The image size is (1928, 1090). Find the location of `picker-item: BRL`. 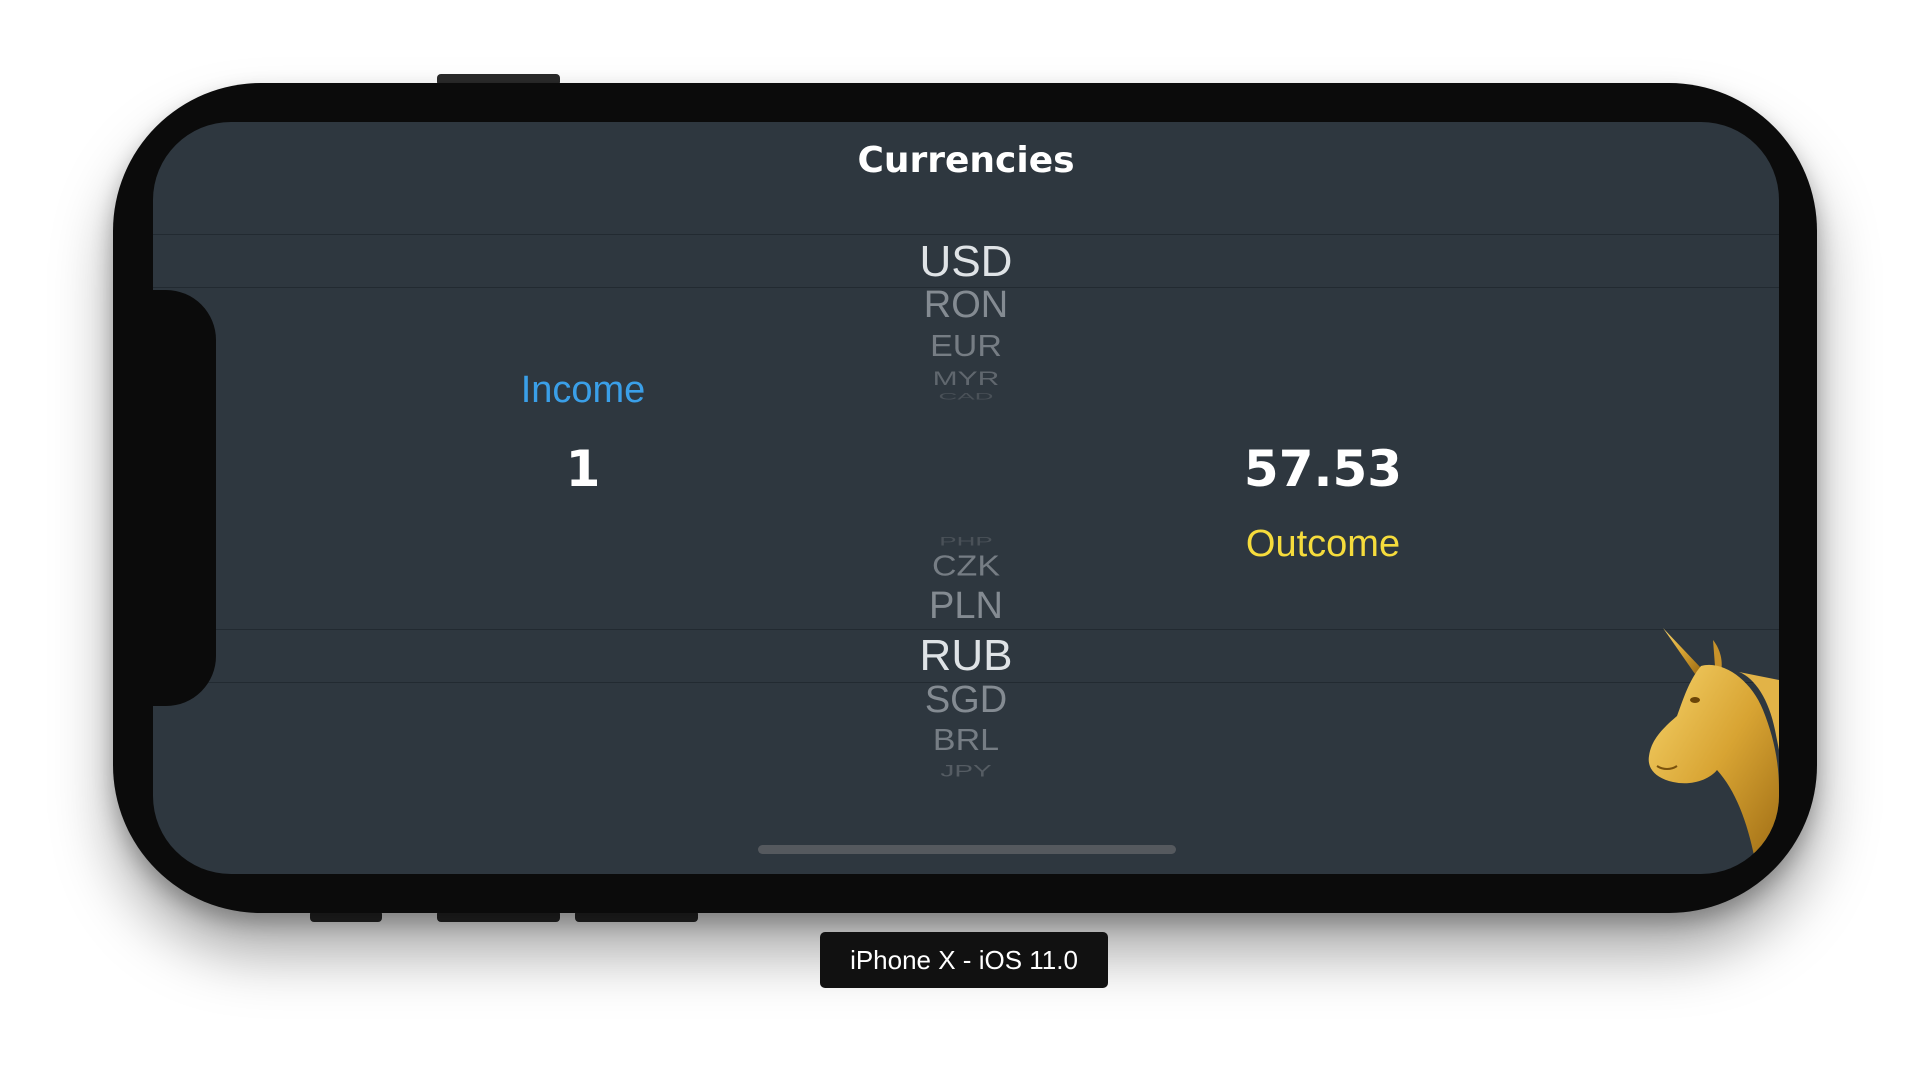

picker-item: BRL is located at coordinates (966, 740).